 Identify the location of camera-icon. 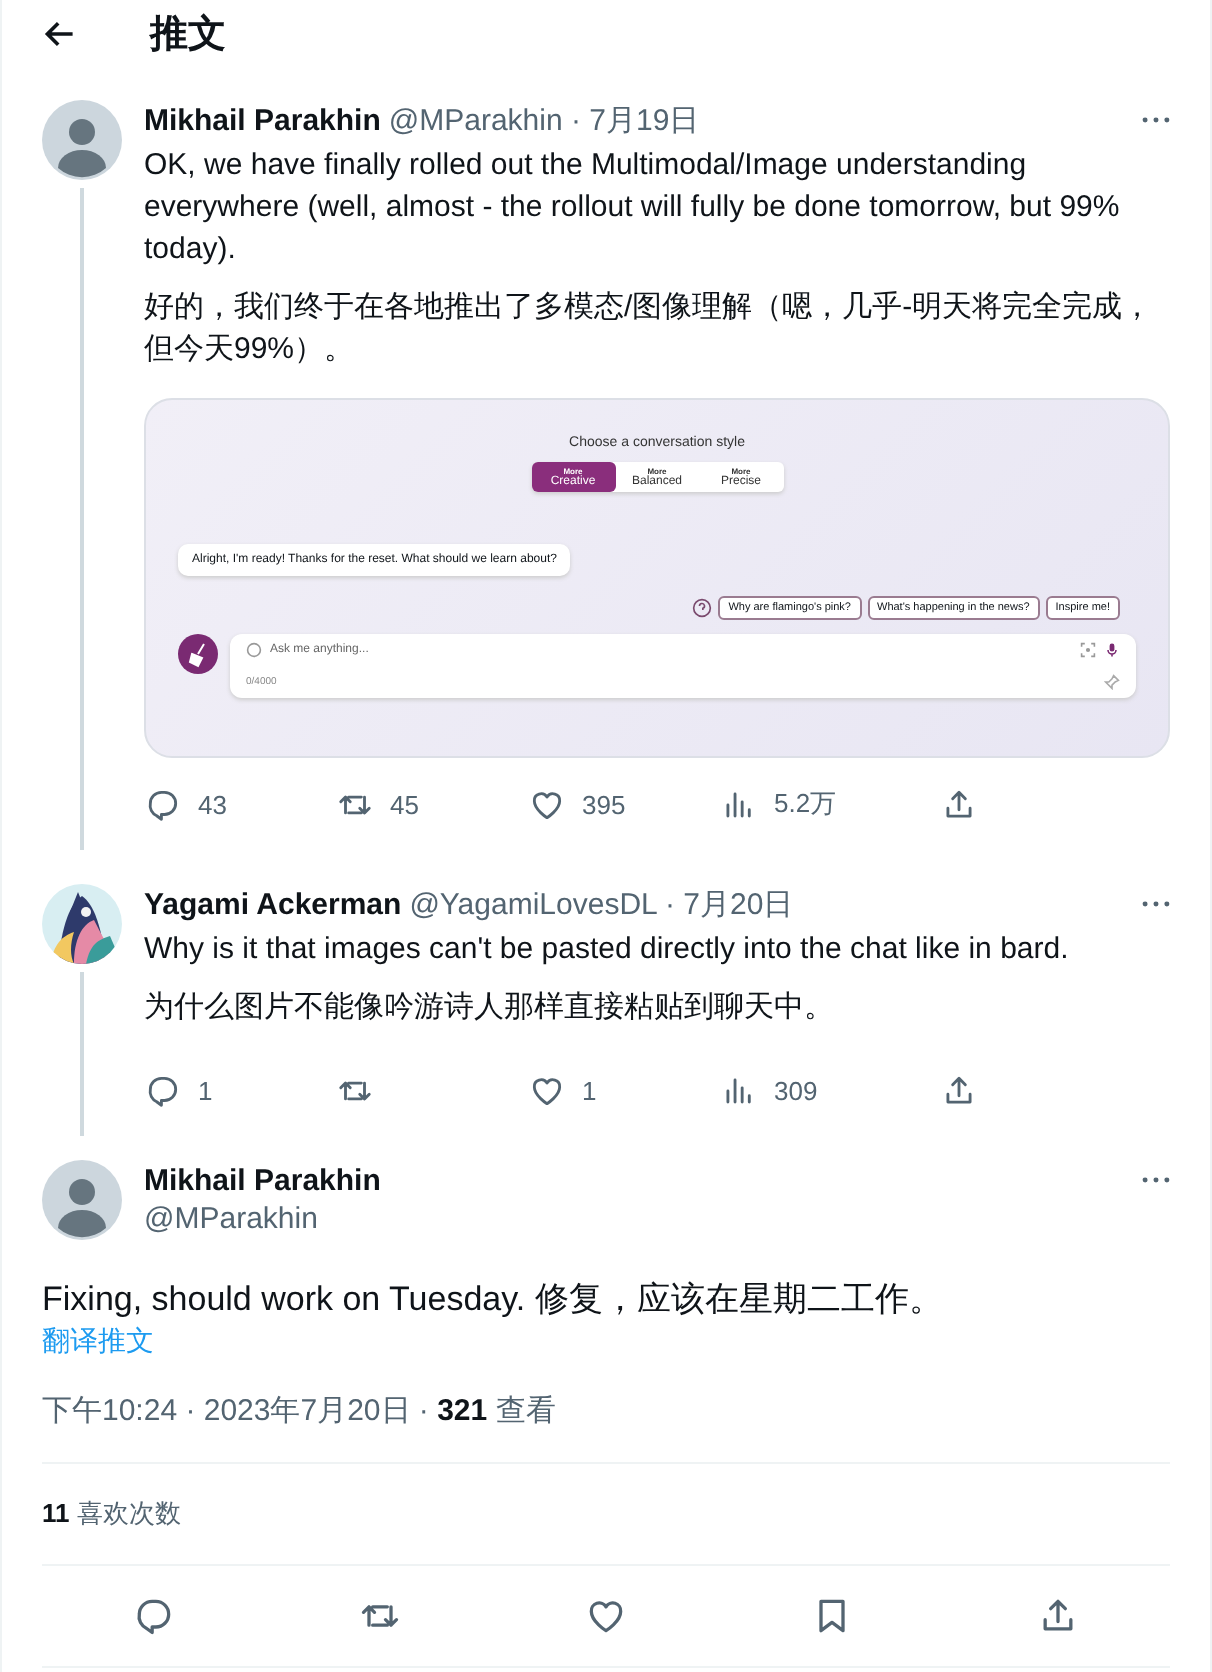
(1088, 650).